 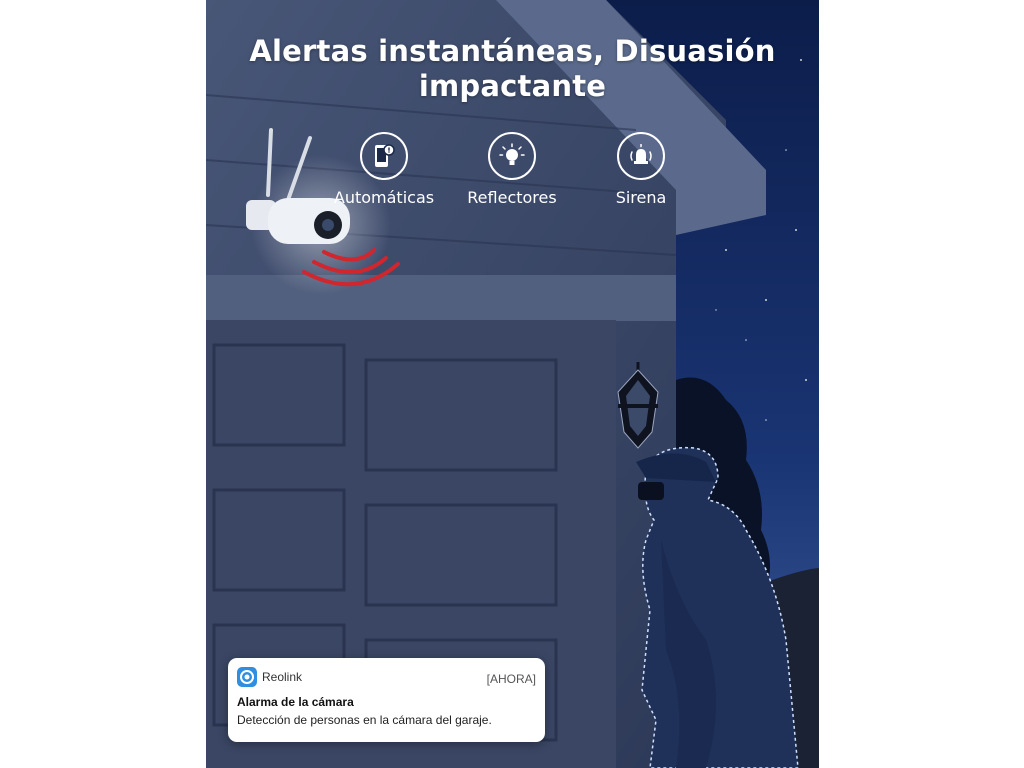 What do you see at coordinates (512, 197) in the screenshot?
I see `feature-label: Reflectores` at bounding box center [512, 197].